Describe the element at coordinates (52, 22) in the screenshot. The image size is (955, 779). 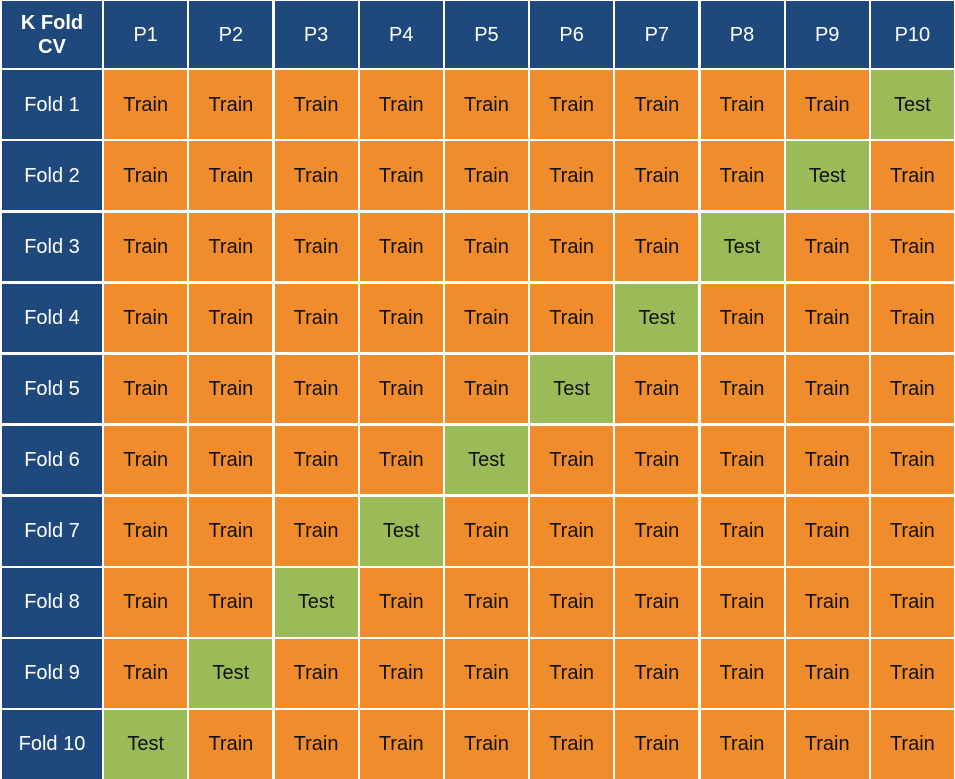
I see `corner-header-line1: K Fold` at that location.